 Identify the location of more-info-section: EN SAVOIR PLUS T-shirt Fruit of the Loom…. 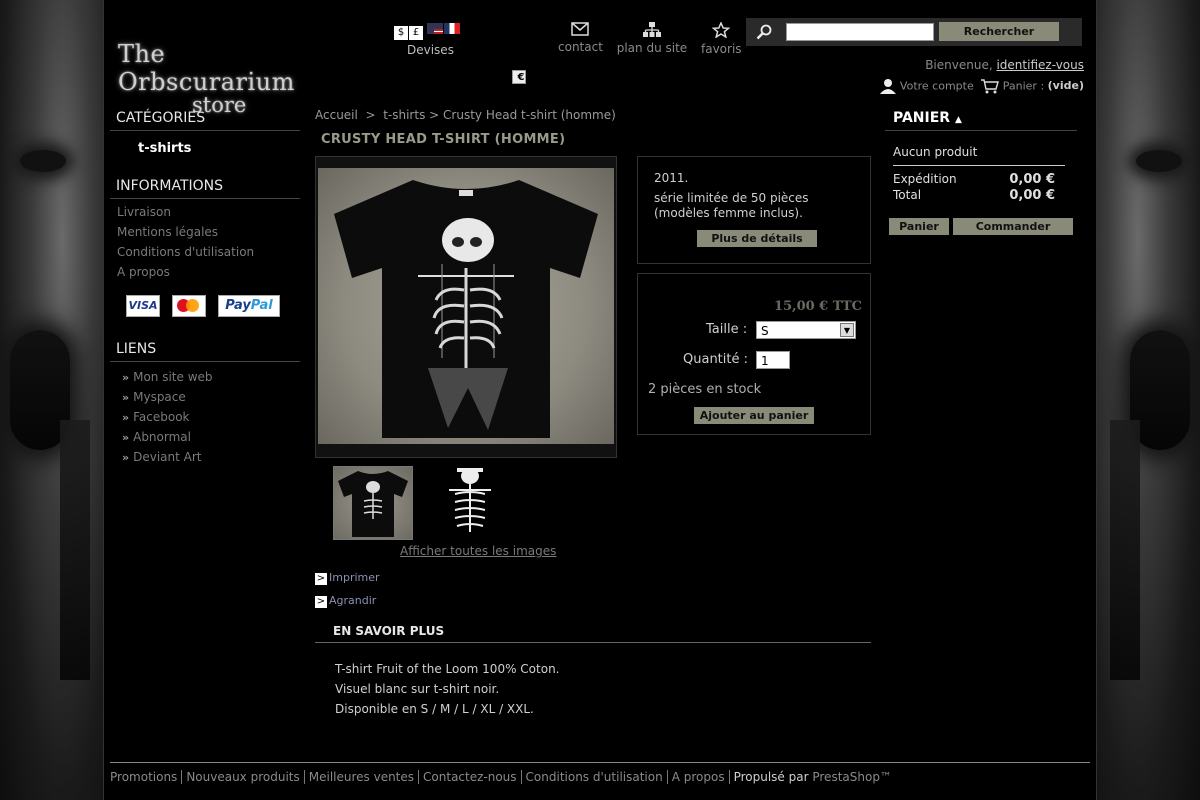
(593, 671).